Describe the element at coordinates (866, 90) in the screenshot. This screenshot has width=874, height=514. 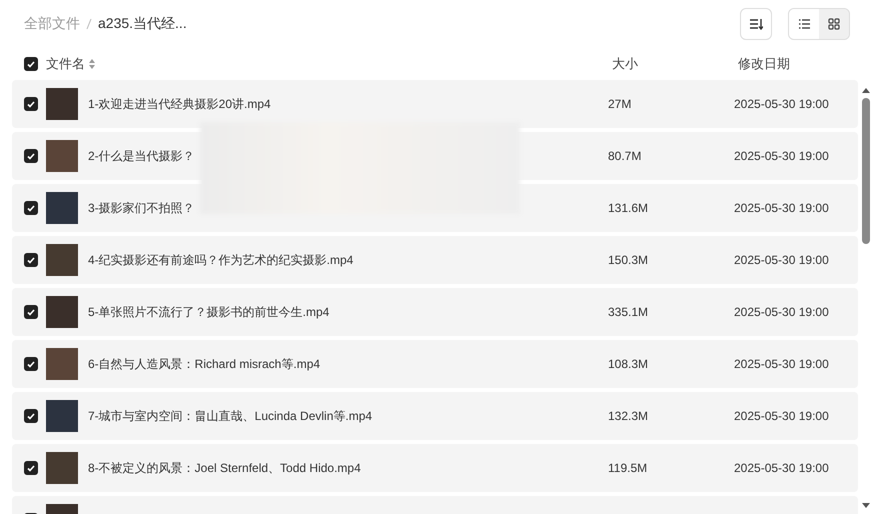
I see `scroll-up-icon` at that location.